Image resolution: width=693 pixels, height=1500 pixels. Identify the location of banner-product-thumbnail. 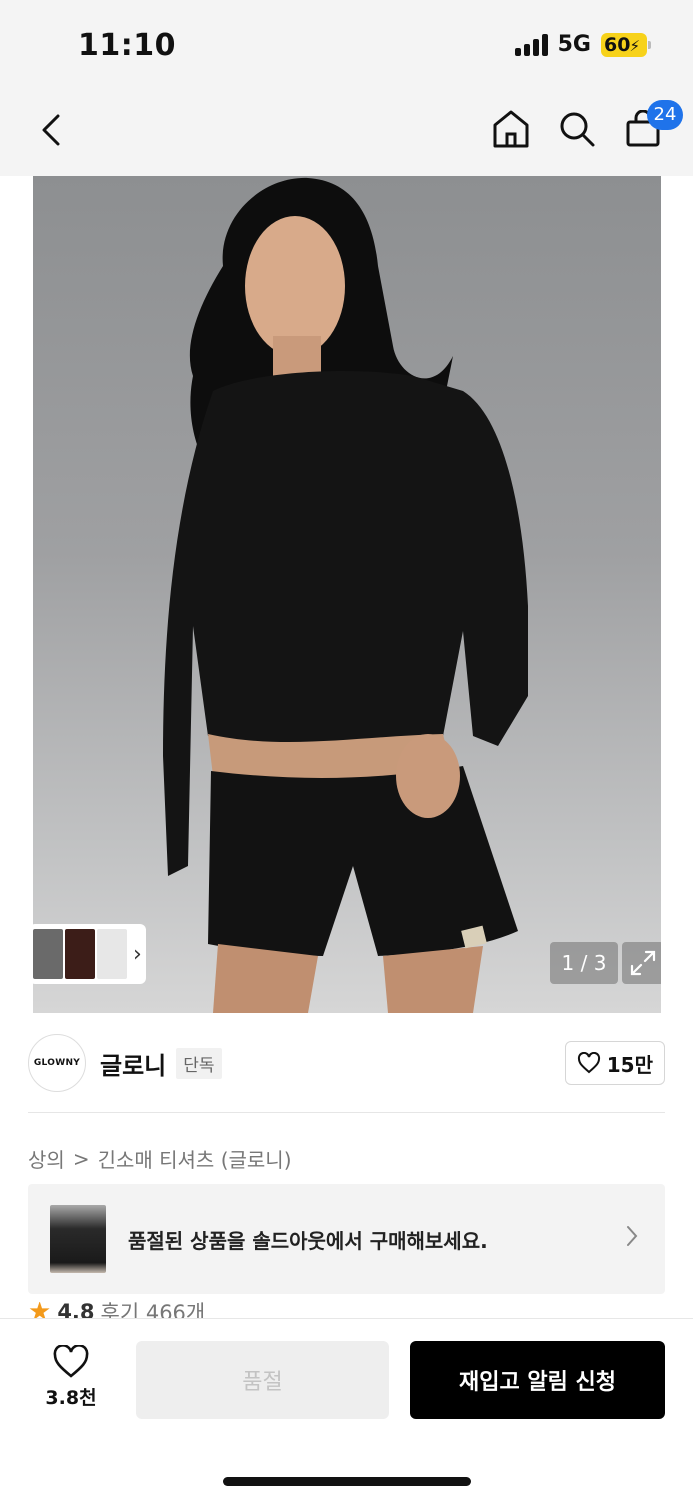
(78, 1239).